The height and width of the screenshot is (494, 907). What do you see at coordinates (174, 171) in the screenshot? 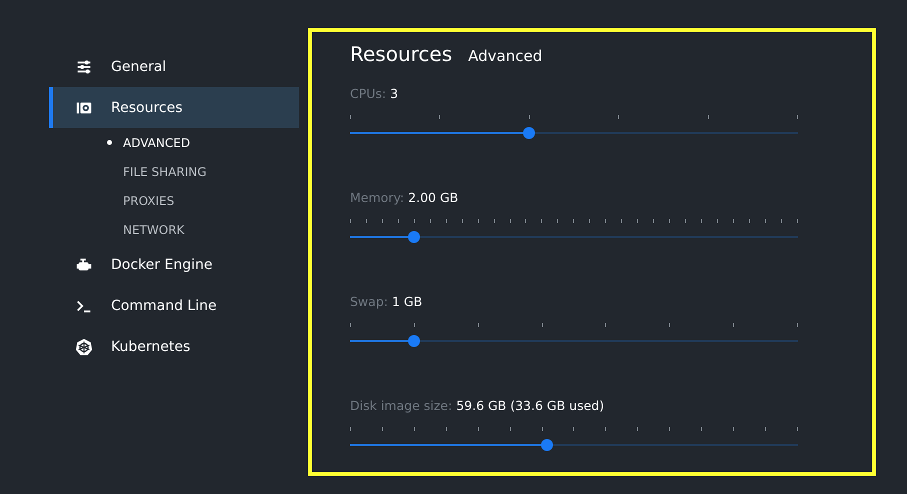
I see `subnav-item: FILE SHARING` at bounding box center [174, 171].